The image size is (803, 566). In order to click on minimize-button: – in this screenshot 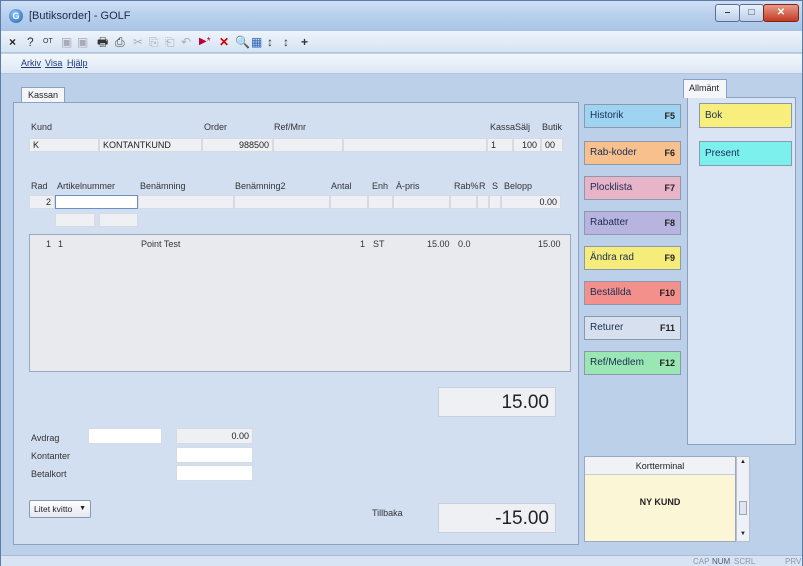, I will do `click(727, 13)`.